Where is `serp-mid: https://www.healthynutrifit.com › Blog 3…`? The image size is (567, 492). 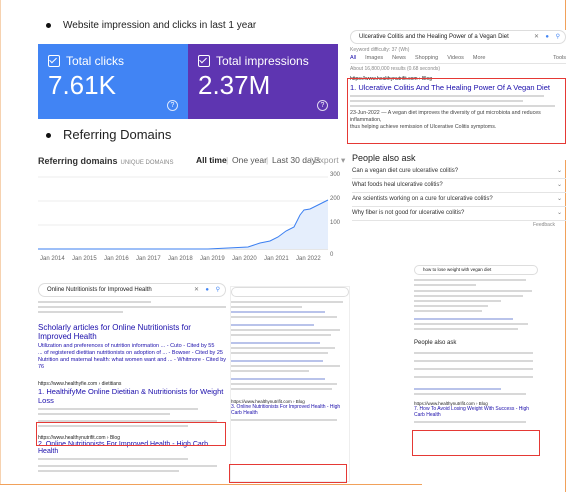 serp-mid: https://www.healthynutrifit.com › Blog 3… is located at coordinates (290, 384).